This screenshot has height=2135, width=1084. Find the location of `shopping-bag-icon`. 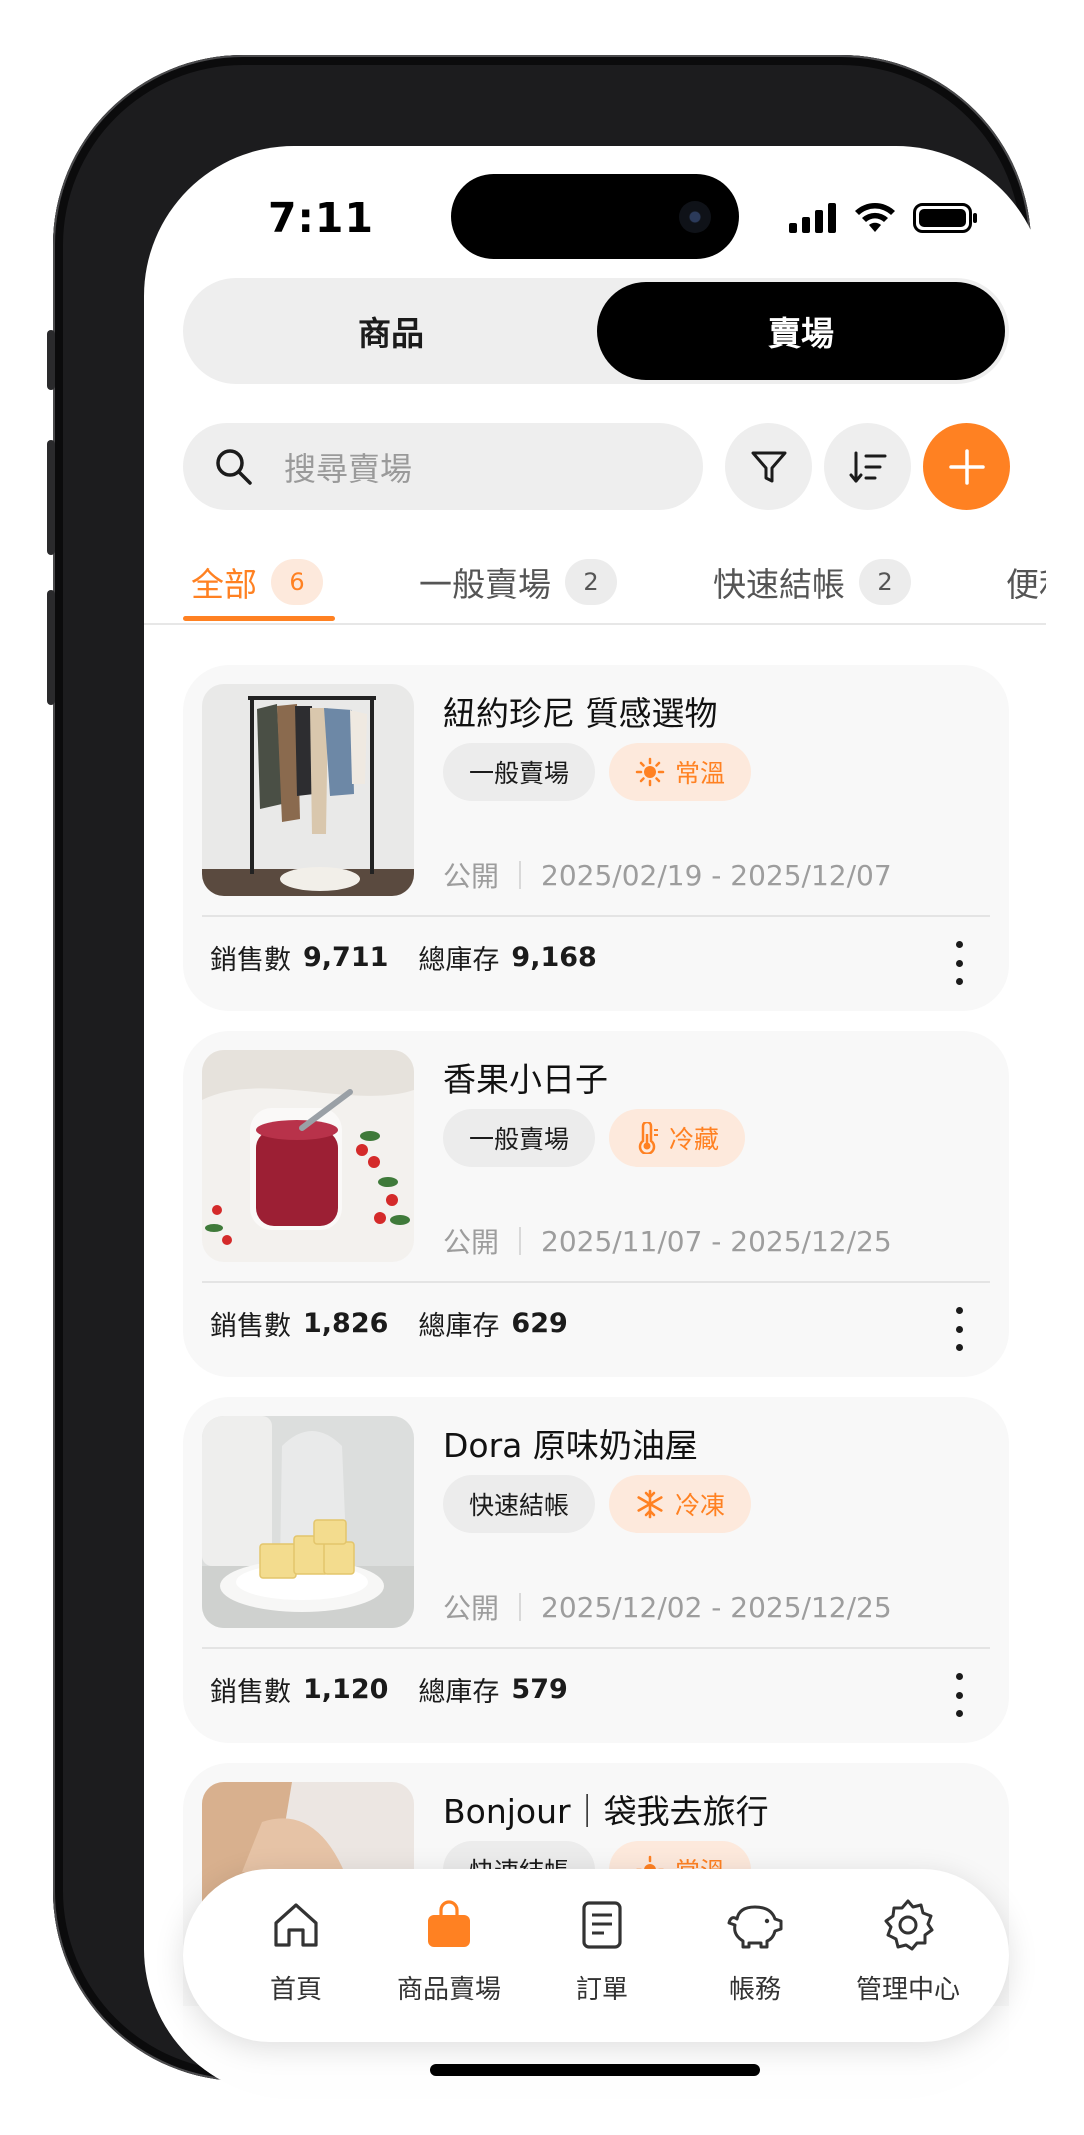

shopping-bag-icon is located at coordinates (449, 1923).